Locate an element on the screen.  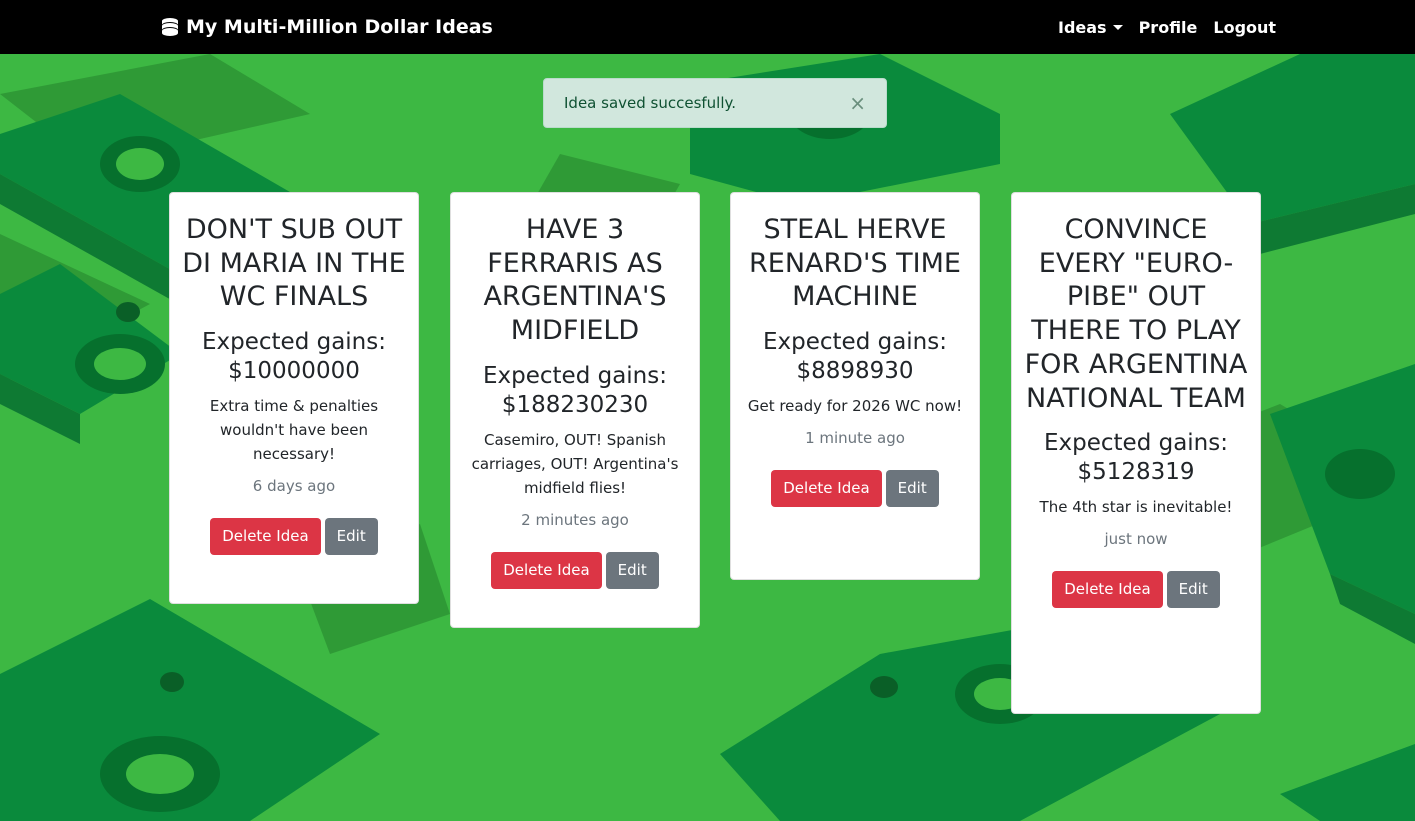
idea-description: The 4th star is inevitable! is located at coordinates (1136, 507).